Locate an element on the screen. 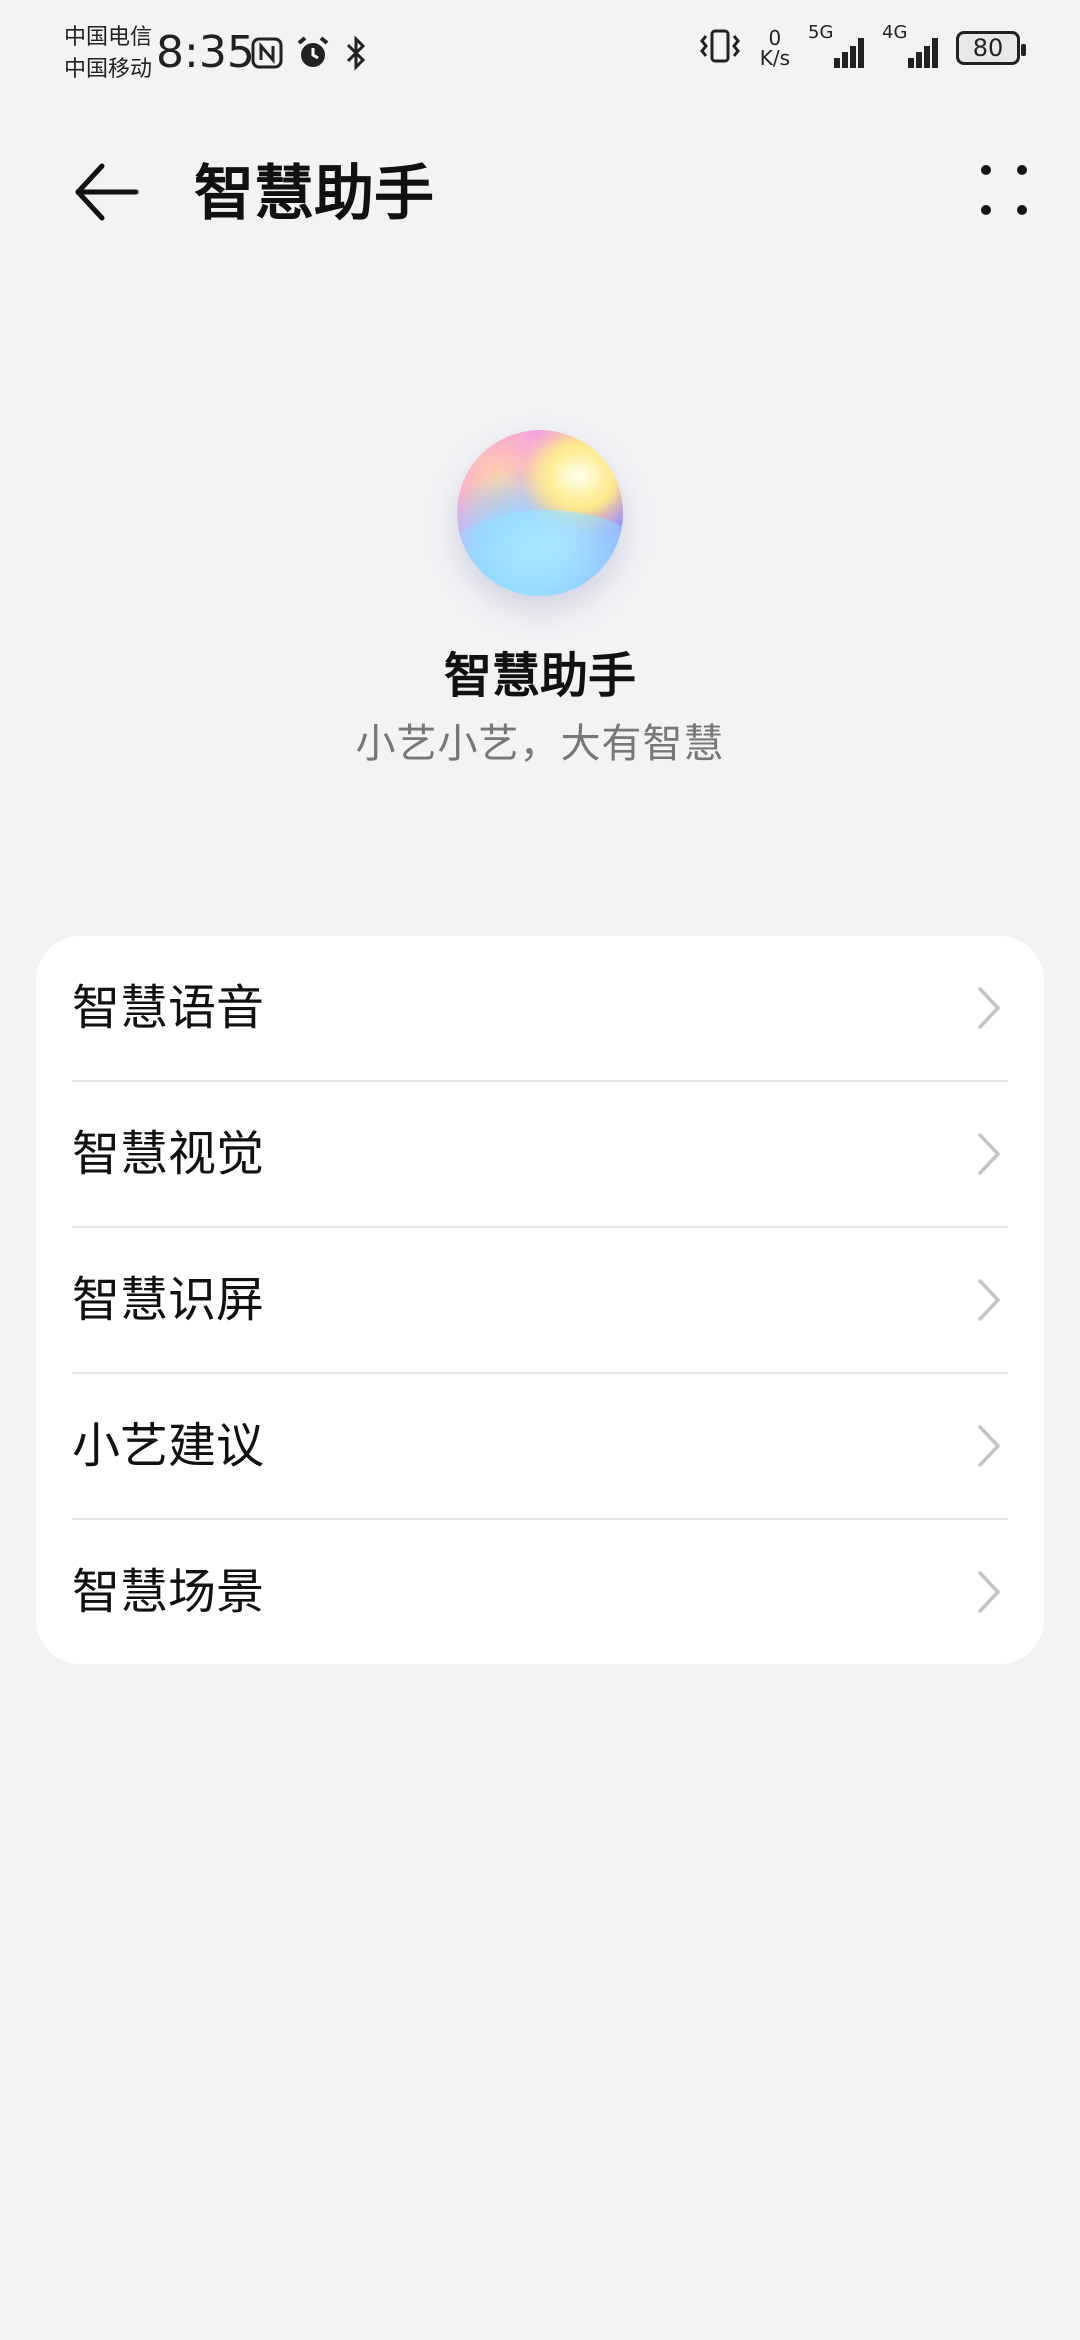 This screenshot has width=1080, height=2340. list-item-label: 智慧语音 is located at coordinates (168, 1008).